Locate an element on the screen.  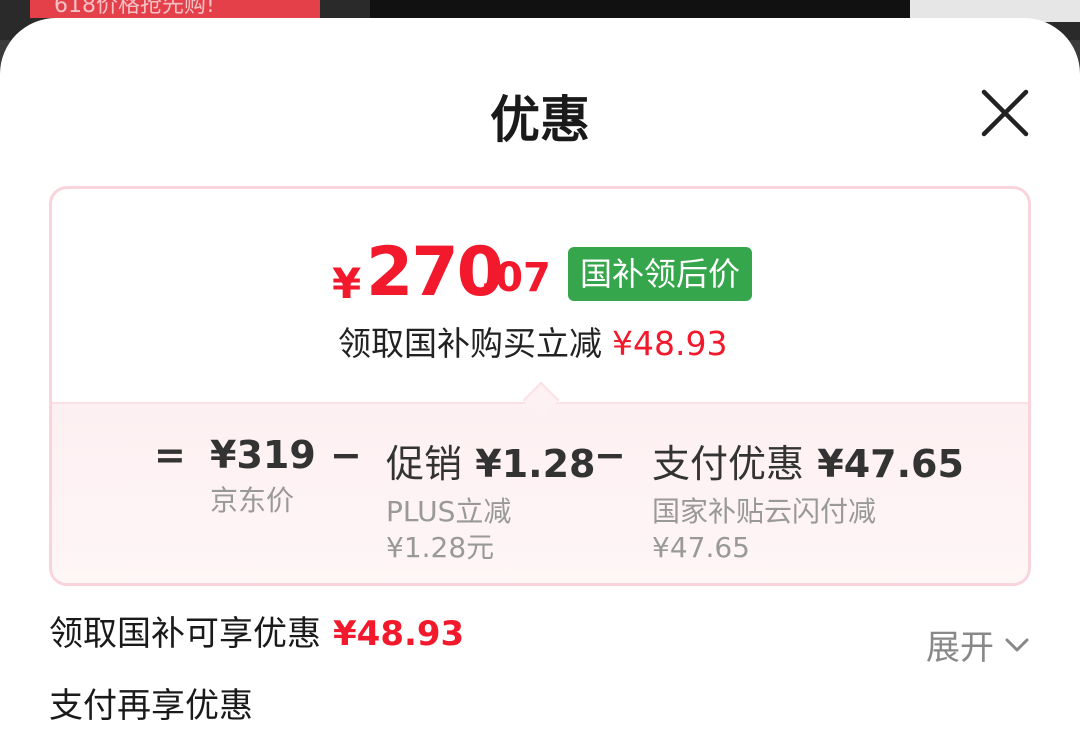
close-icon is located at coordinates (1005, 113).